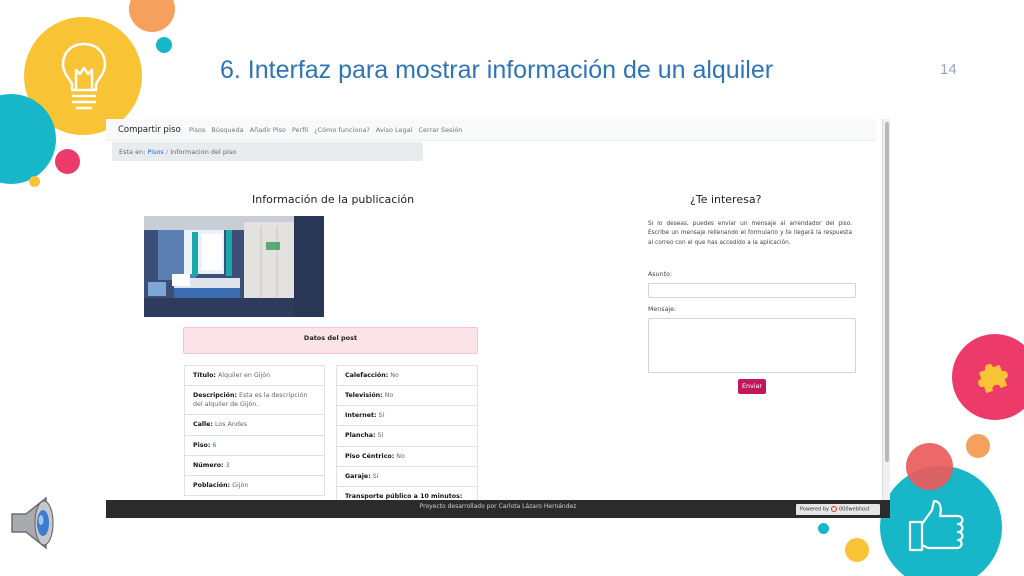  Describe the element at coordinates (857, 550) in the screenshot. I see `decor-circle-yellow-bottom` at that location.